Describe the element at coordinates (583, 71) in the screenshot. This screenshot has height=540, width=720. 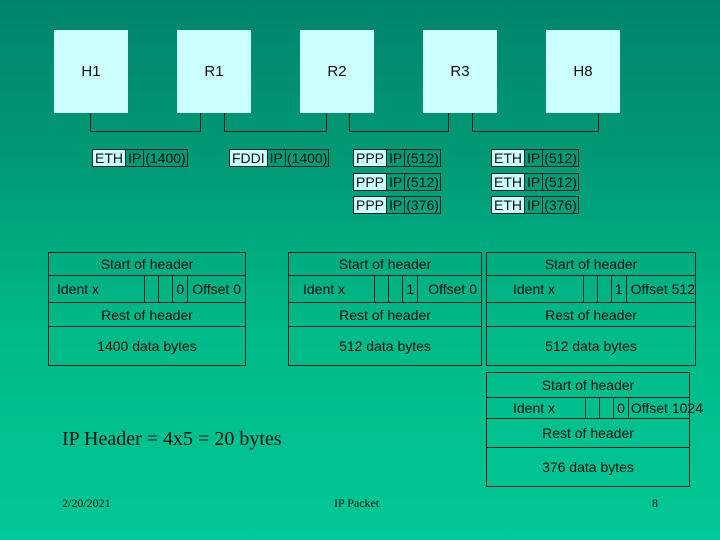
I see `node-h8: H8` at that location.